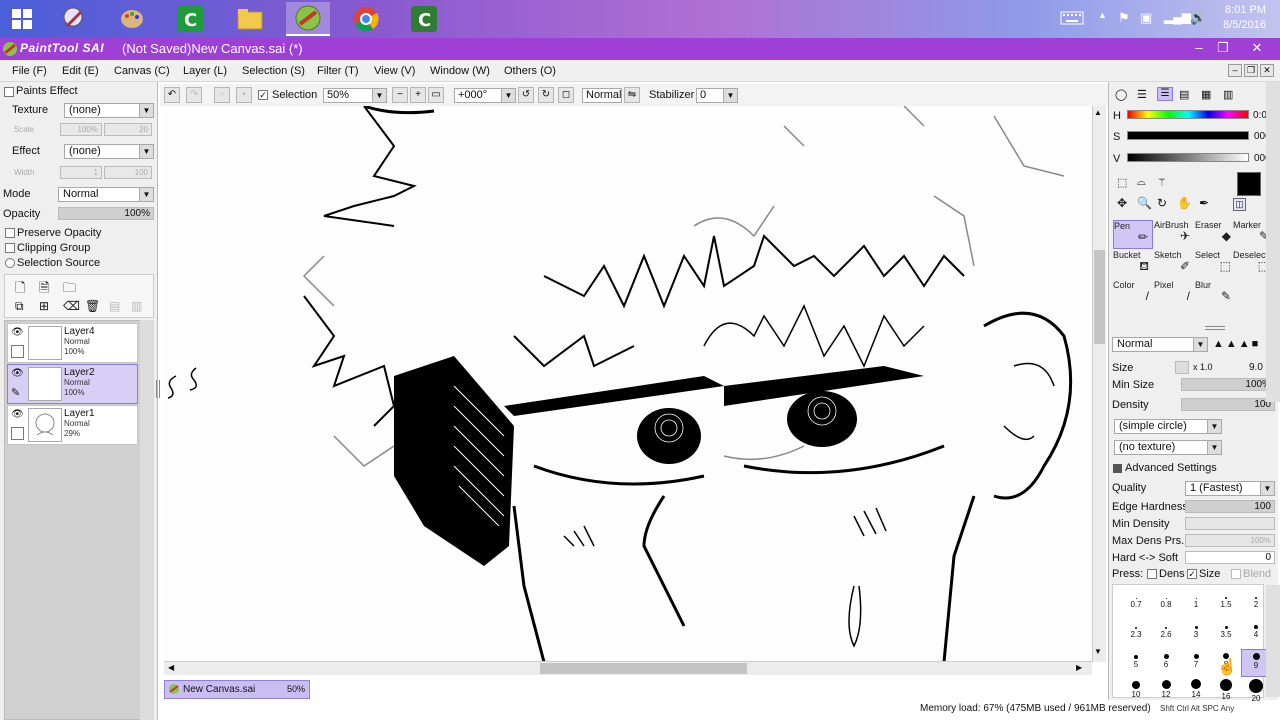  What do you see at coordinates (1122, 182) in the screenshot?
I see `rect-select-icon: ⬚` at bounding box center [1122, 182].